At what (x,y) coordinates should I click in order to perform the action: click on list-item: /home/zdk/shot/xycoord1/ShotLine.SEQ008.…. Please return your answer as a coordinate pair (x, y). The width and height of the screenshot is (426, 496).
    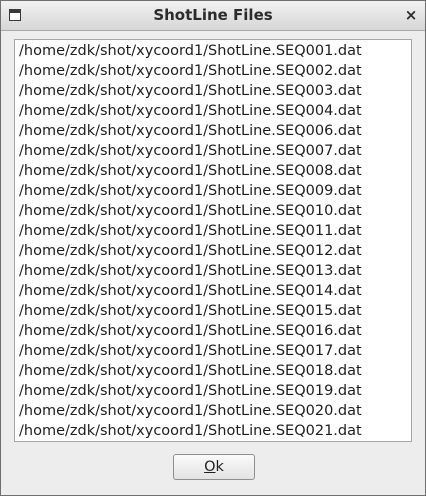
    Looking at the image, I should click on (213, 171).